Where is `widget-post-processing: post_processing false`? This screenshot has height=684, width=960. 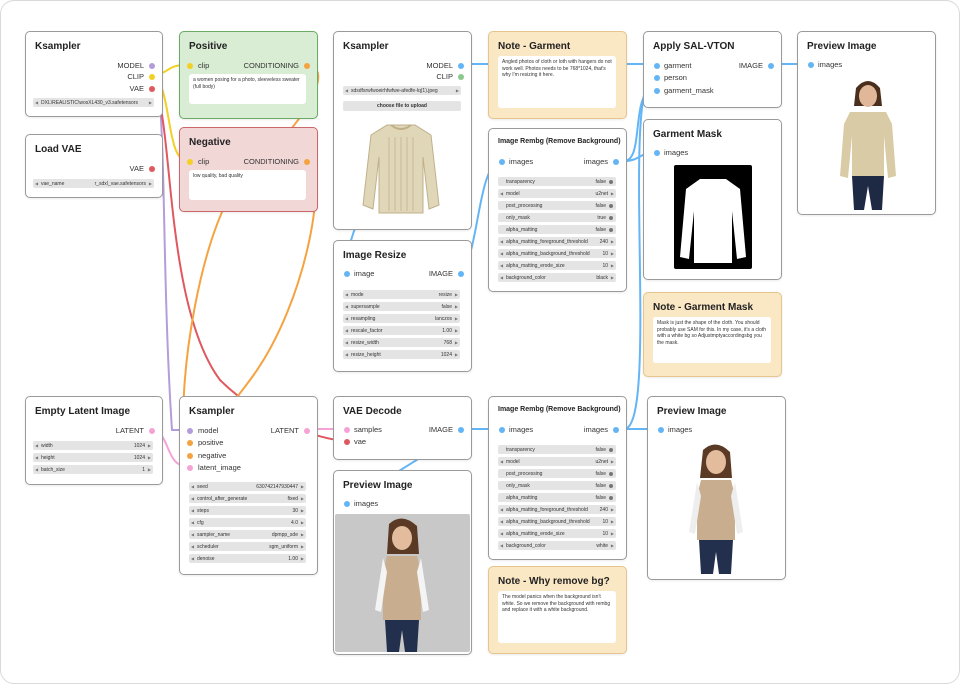
widget-post-processing: post_processing false is located at coordinates (557, 205).